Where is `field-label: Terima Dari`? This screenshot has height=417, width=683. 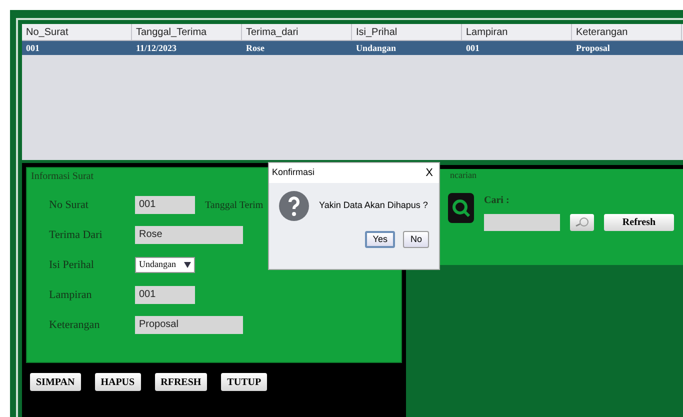
field-label: Terima Dari is located at coordinates (76, 235).